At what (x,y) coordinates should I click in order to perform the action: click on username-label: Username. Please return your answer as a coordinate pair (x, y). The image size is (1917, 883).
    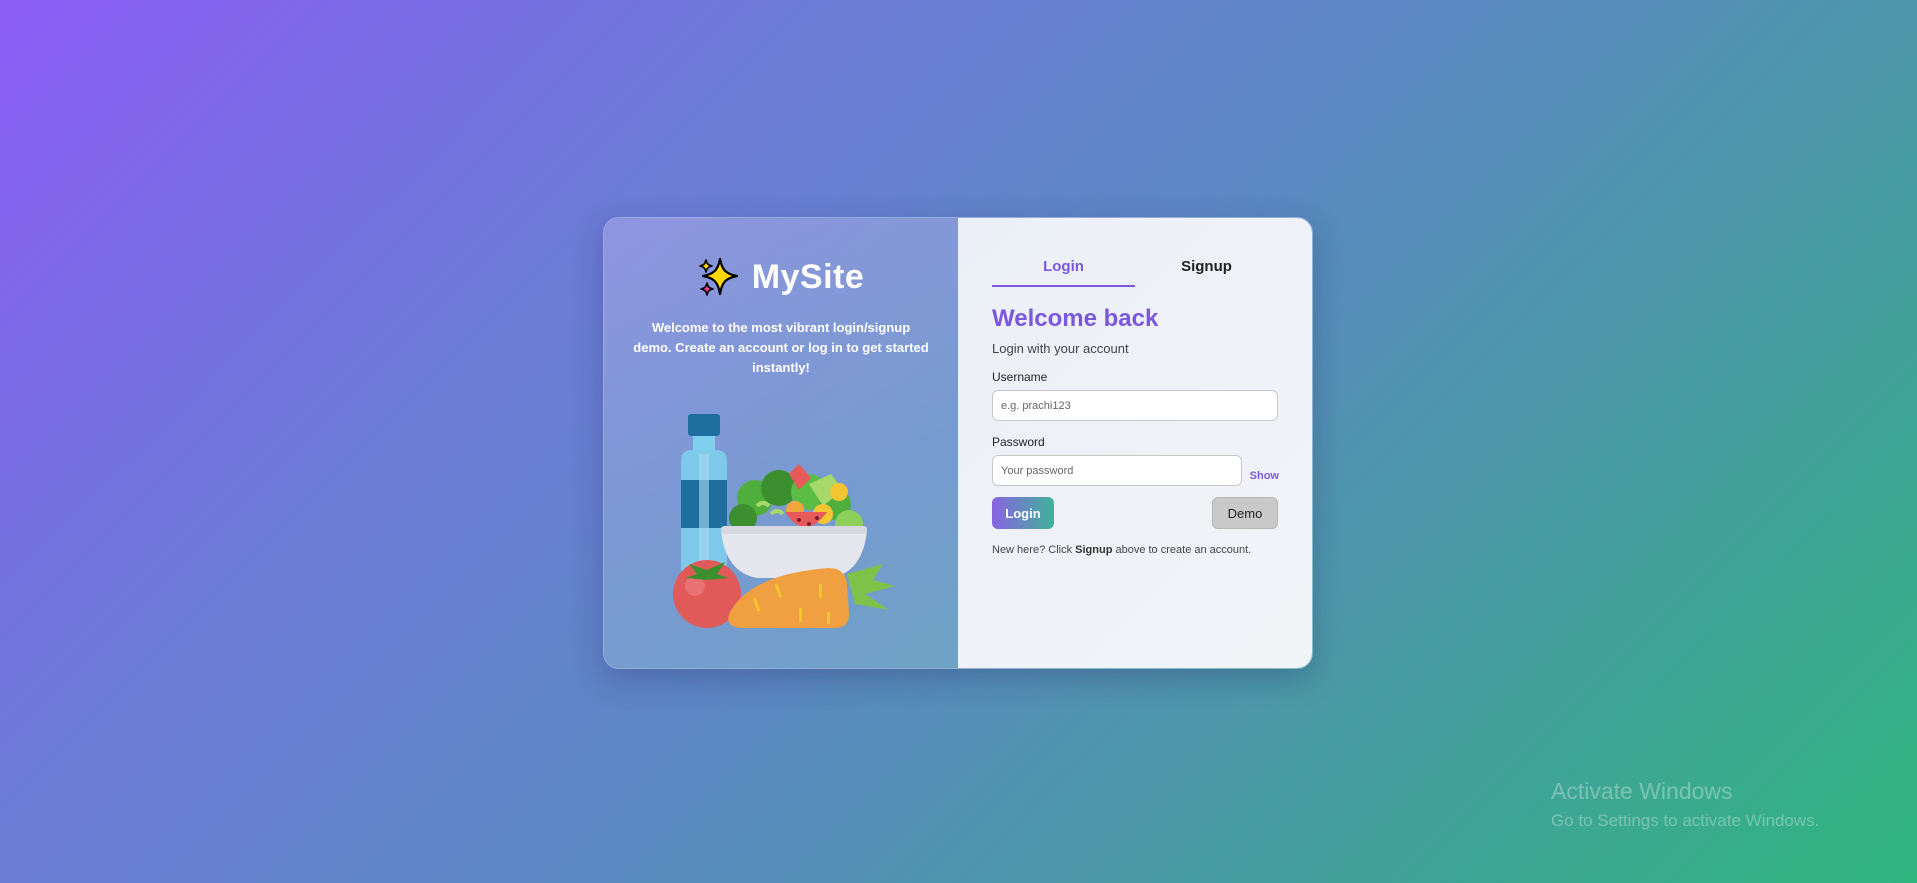
    Looking at the image, I should click on (1020, 377).